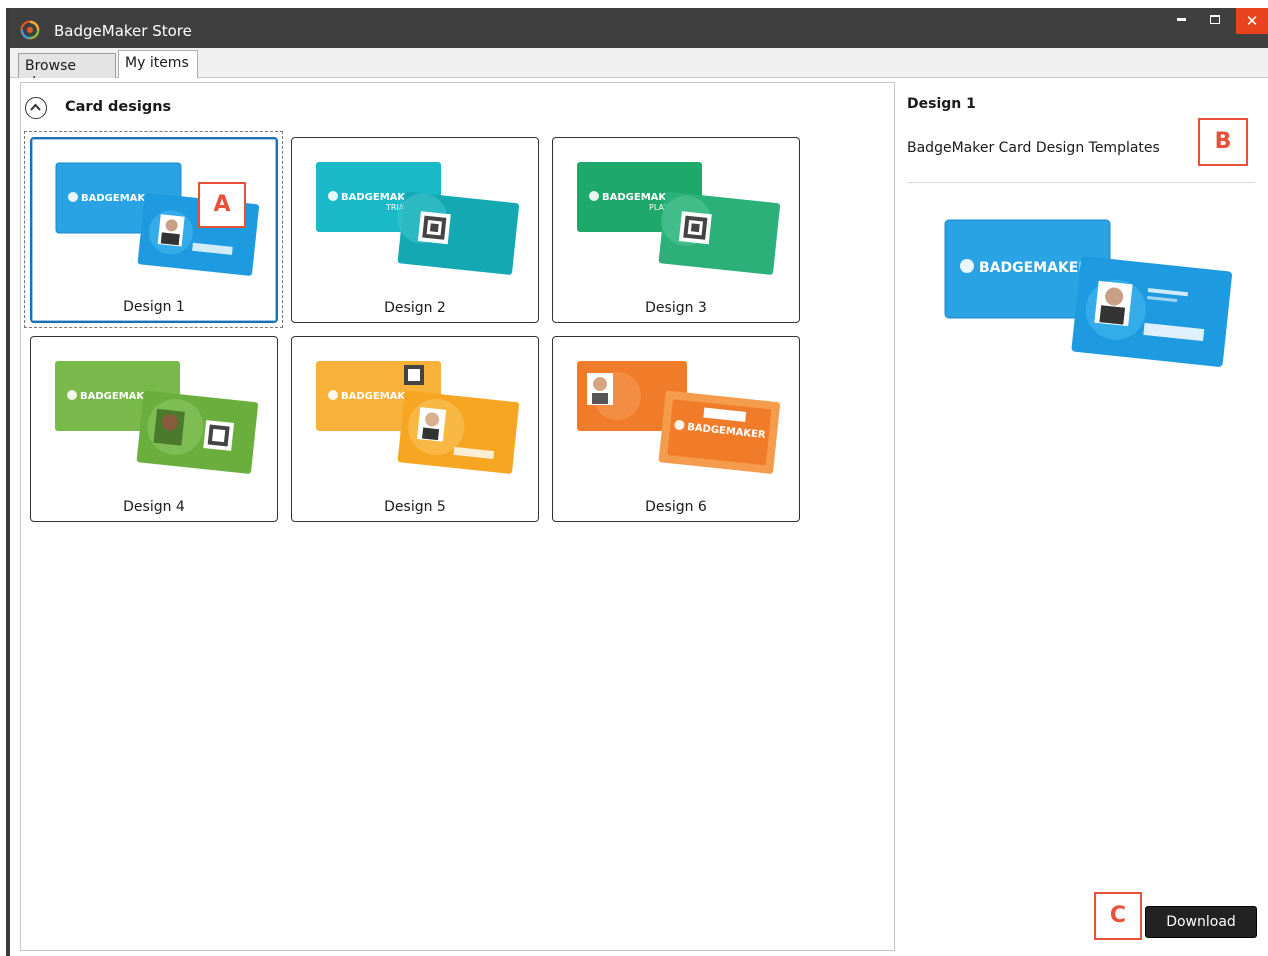 The image size is (1268, 956). What do you see at coordinates (154, 230) in the screenshot?
I see `design-tile-1: BADGEMAKER Design 1` at bounding box center [154, 230].